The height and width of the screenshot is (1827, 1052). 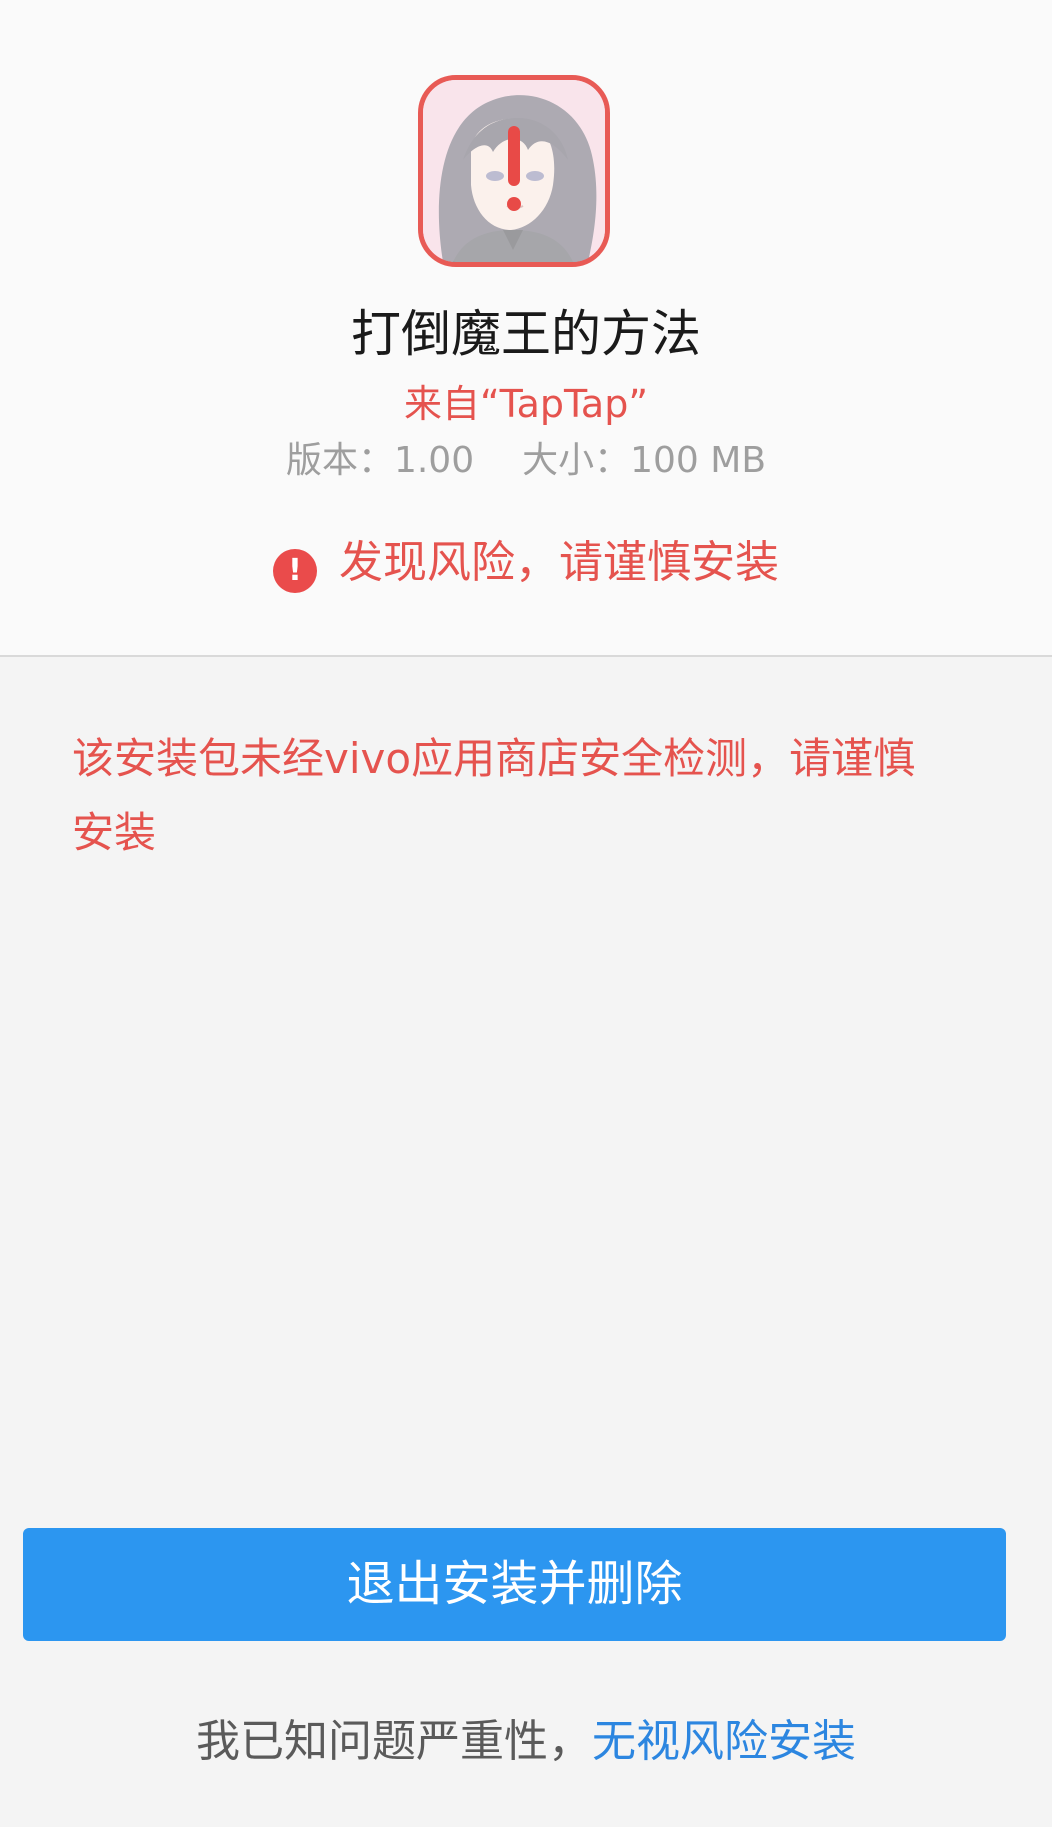 I want to click on security-warning-message: 该安装包未经vivo应用商店安全检测，请谨慎安装, so click(x=494, y=795).